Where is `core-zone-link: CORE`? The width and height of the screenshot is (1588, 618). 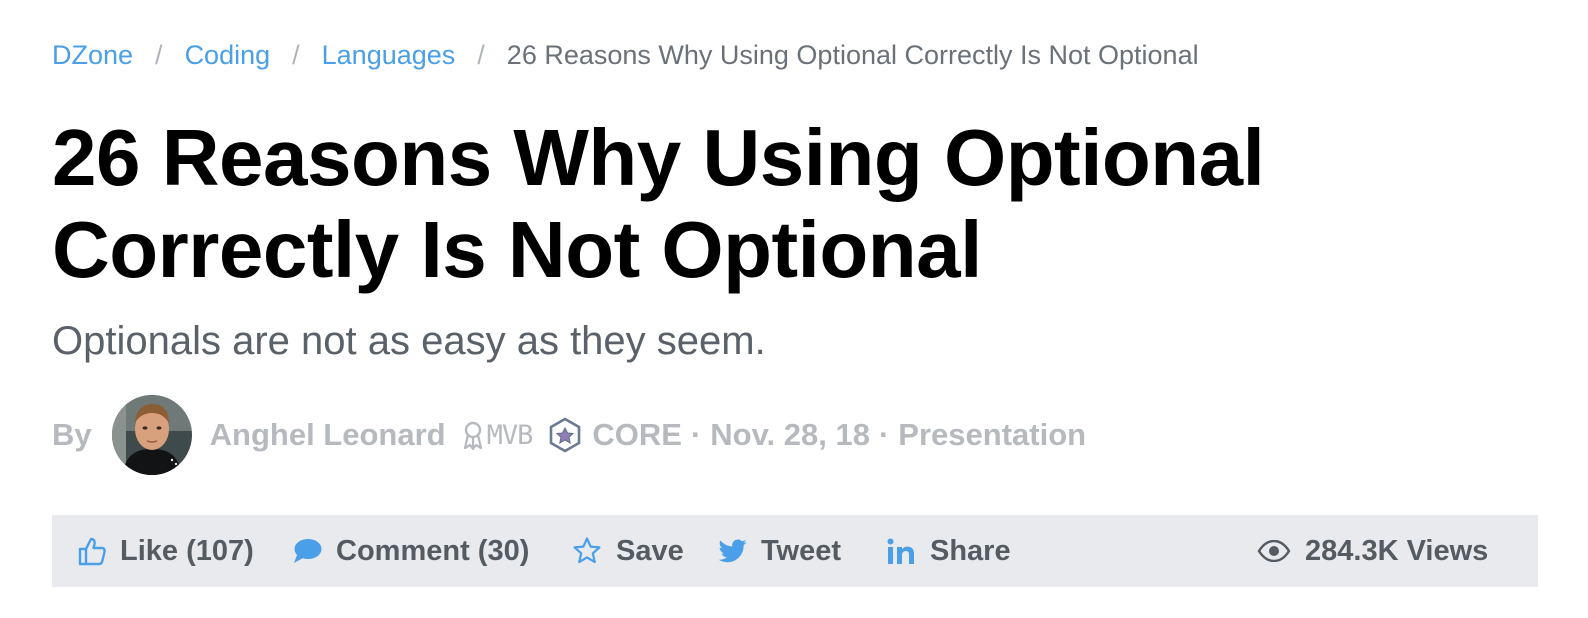
core-zone-link: CORE is located at coordinates (637, 435).